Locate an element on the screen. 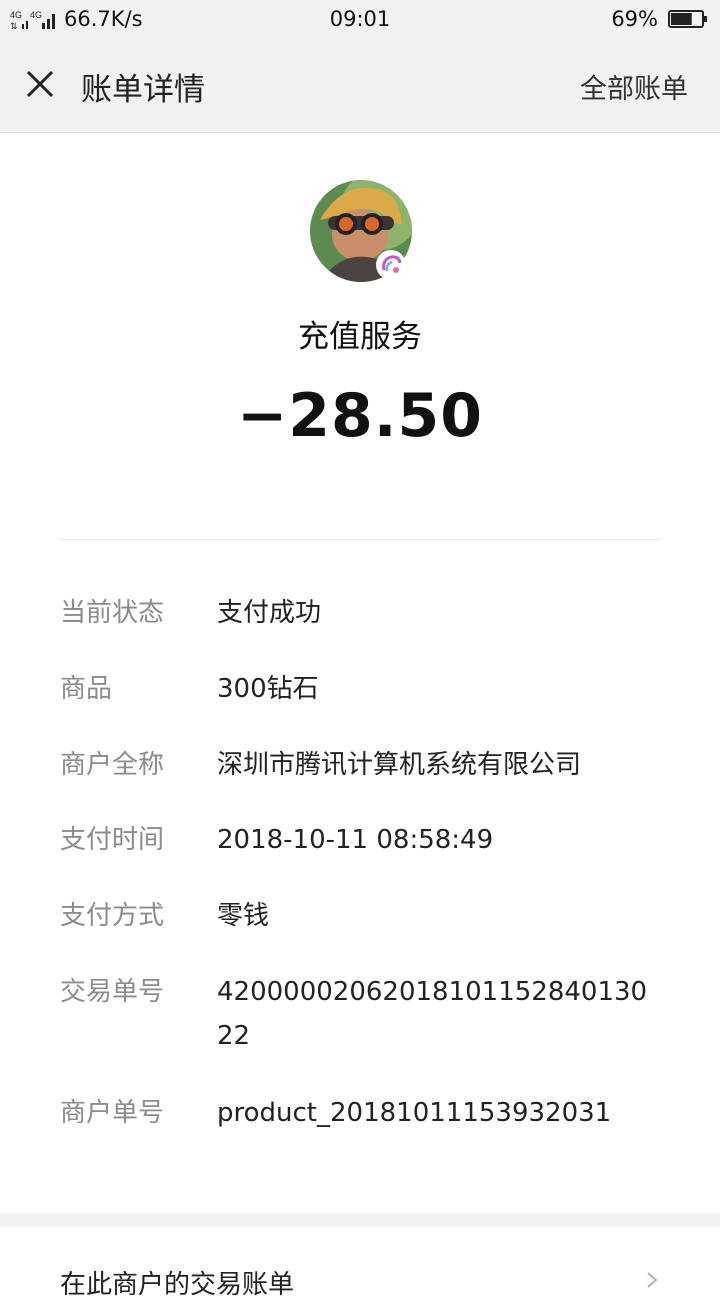 The image size is (720, 1301). detail-label: 商户全称 is located at coordinates (112, 765).